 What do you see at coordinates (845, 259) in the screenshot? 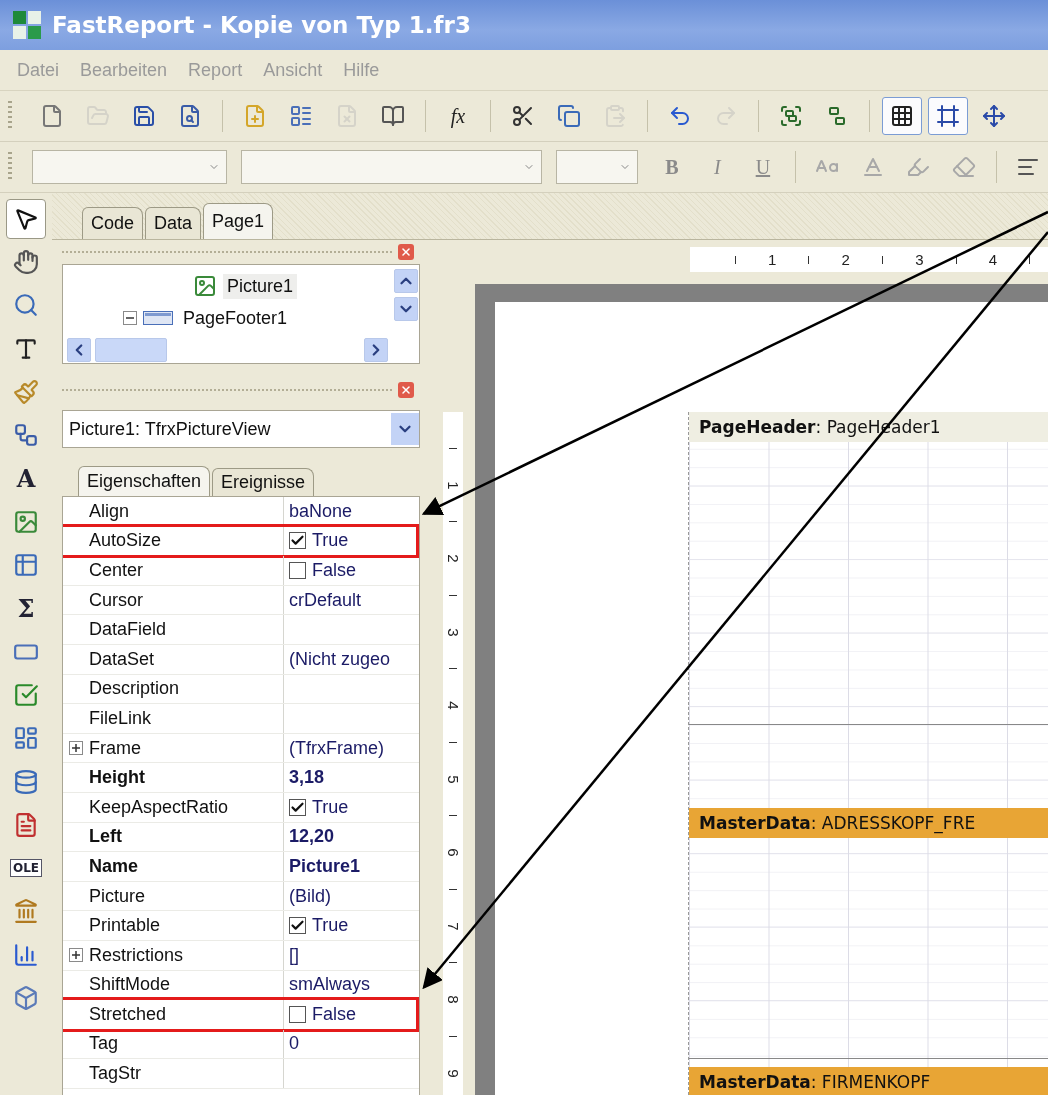
I see `ruler-number: 2` at bounding box center [845, 259].